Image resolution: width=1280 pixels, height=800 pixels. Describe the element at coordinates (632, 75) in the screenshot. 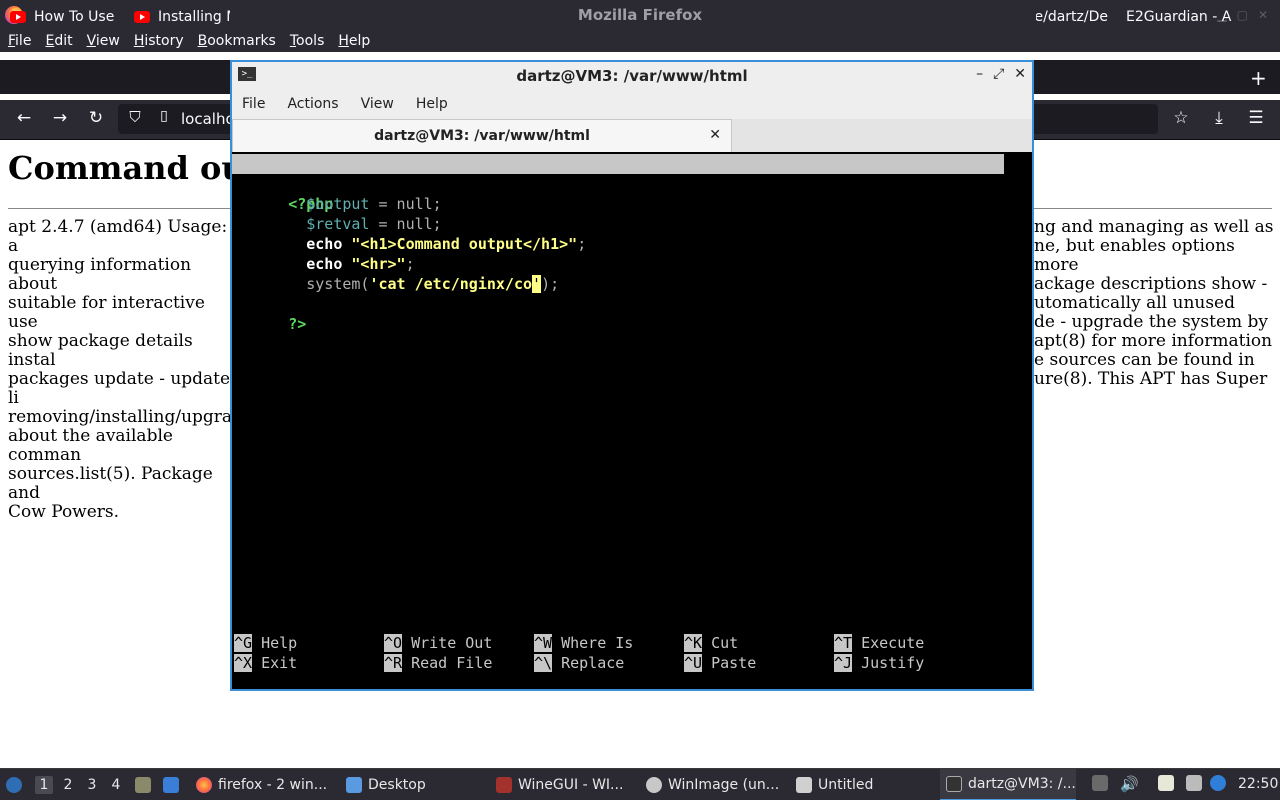

I see `terminal-titlebar: >_ dartz@VM3: /var/www/html – ⤢ ✕` at that location.